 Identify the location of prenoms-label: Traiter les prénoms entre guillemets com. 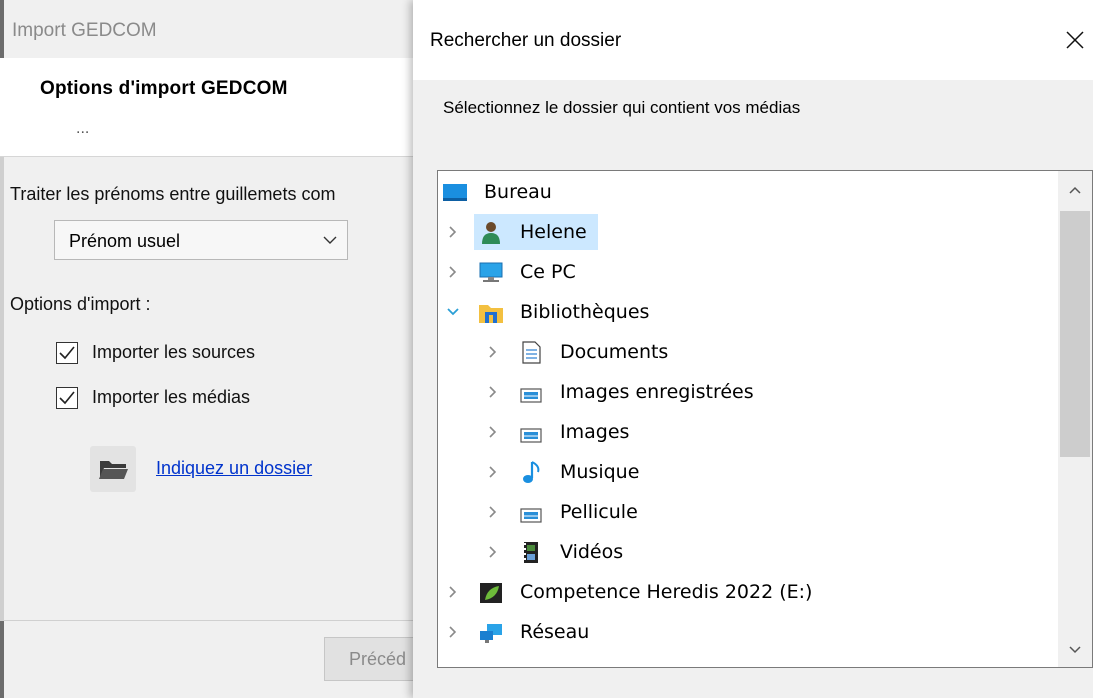
(173, 194).